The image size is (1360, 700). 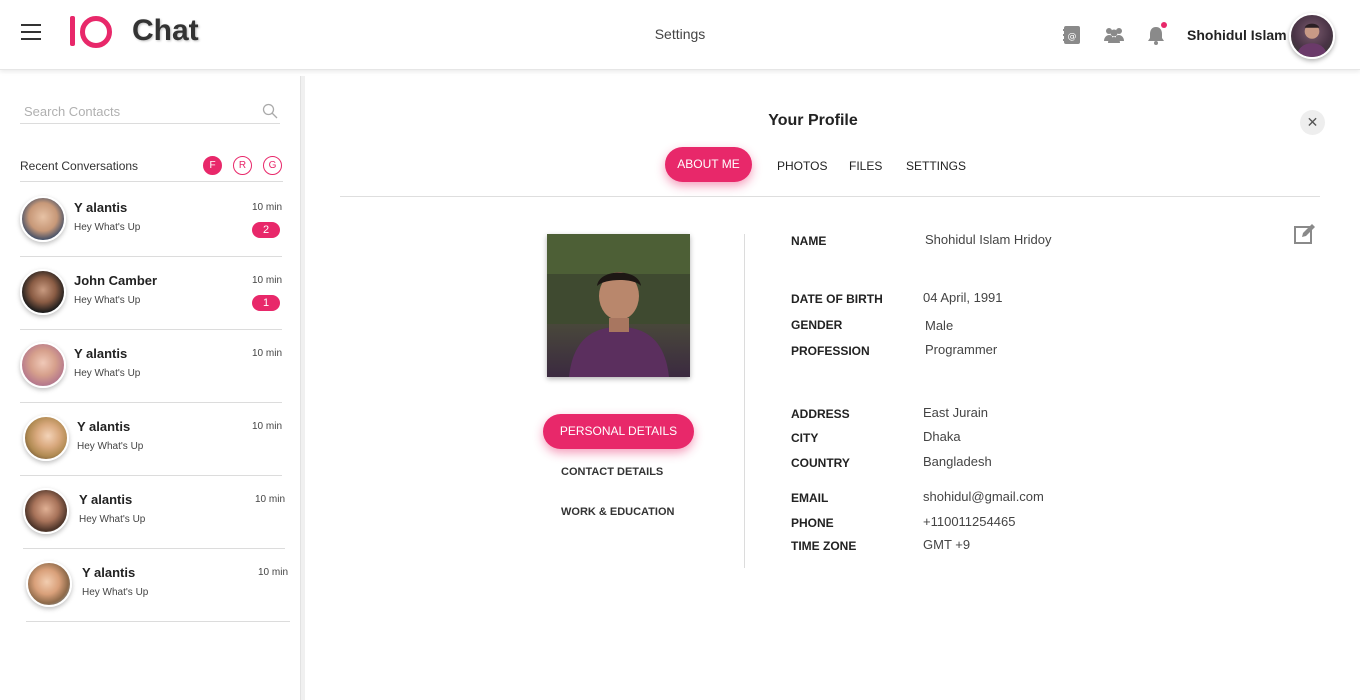 I want to click on search-icon, so click(x=270, y=111).